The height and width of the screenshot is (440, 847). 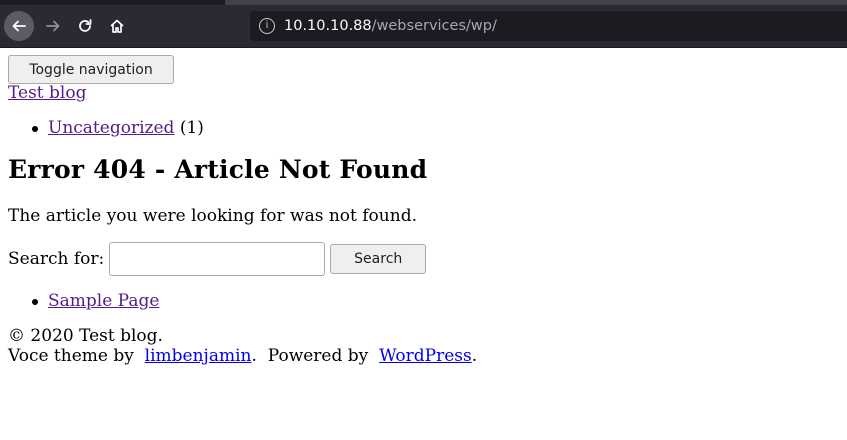 What do you see at coordinates (218, 169) in the screenshot?
I see `page-title: Error 404 - Article Not Found` at bounding box center [218, 169].